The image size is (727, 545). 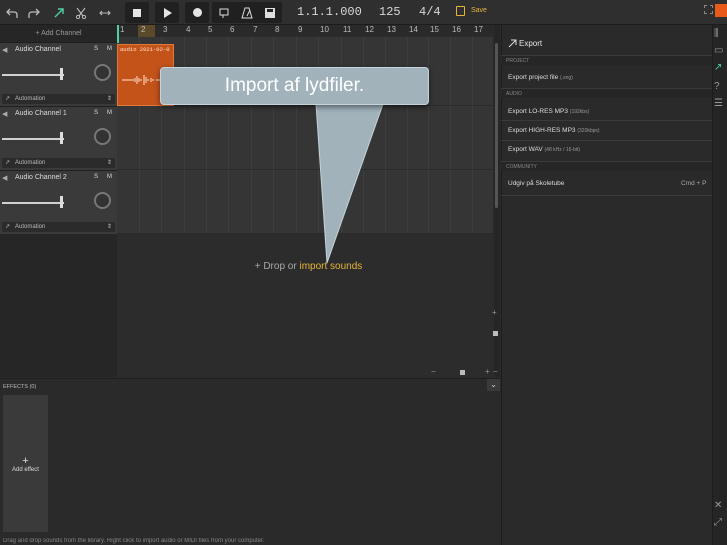 What do you see at coordinates (588, 131) in the screenshot?
I see `item-detail: (320kbps)` at bounding box center [588, 131].